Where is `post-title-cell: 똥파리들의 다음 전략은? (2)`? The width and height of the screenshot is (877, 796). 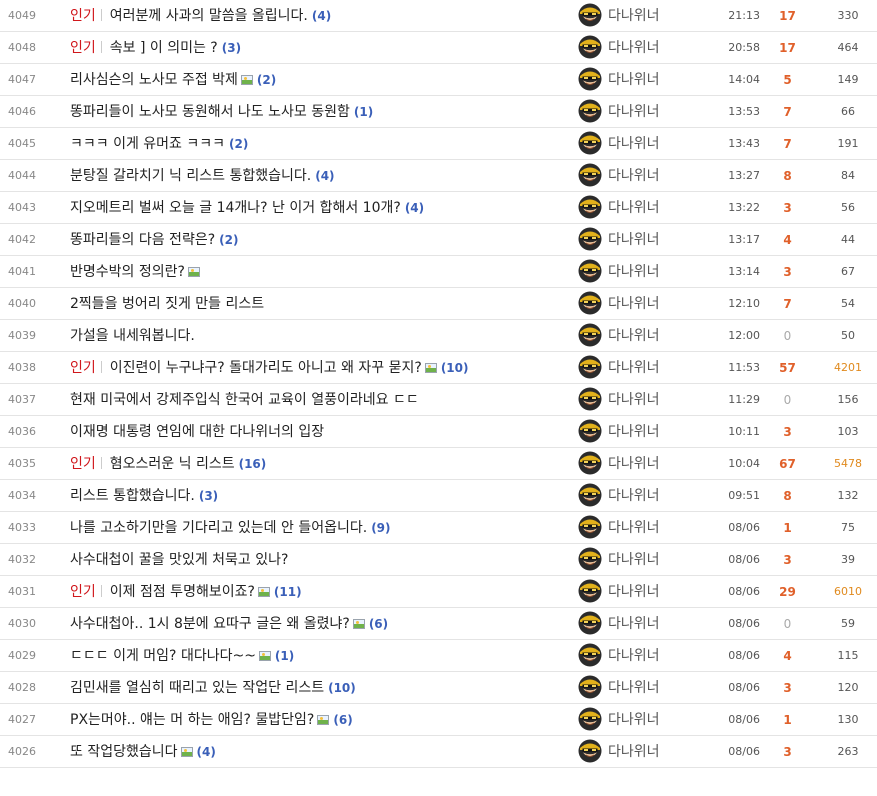
post-title-cell: 똥파리들의 다음 전략은? (2) is located at coordinates (320, 240).